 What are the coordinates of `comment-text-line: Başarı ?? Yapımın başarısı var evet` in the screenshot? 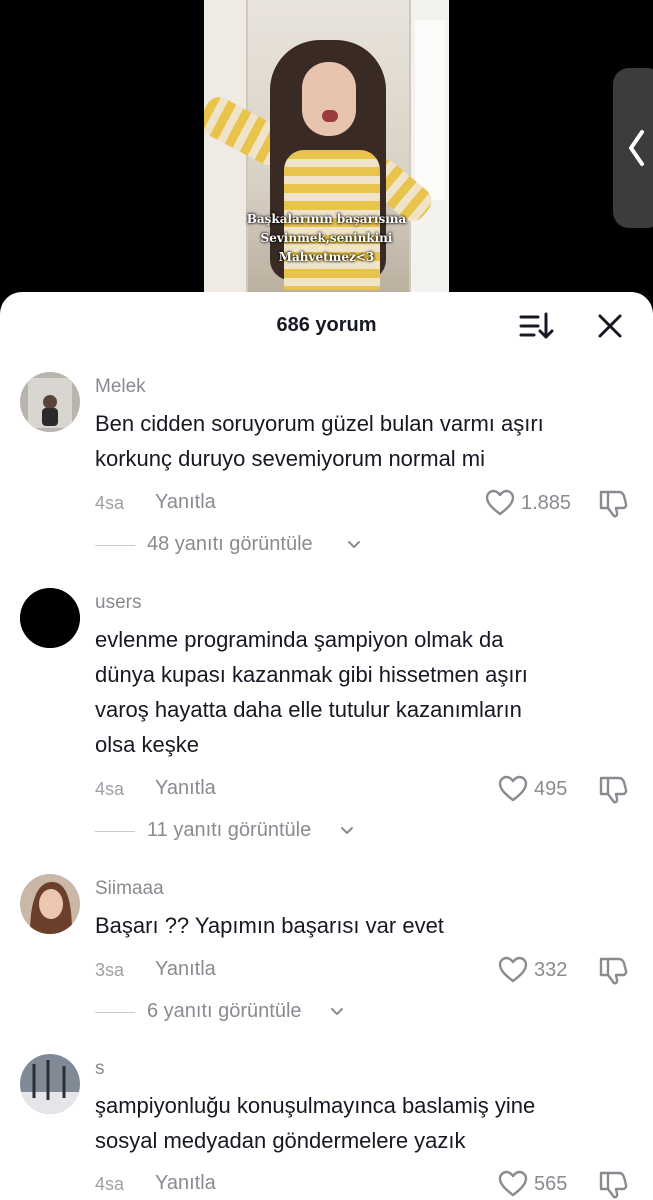 It's located at (269, 925).